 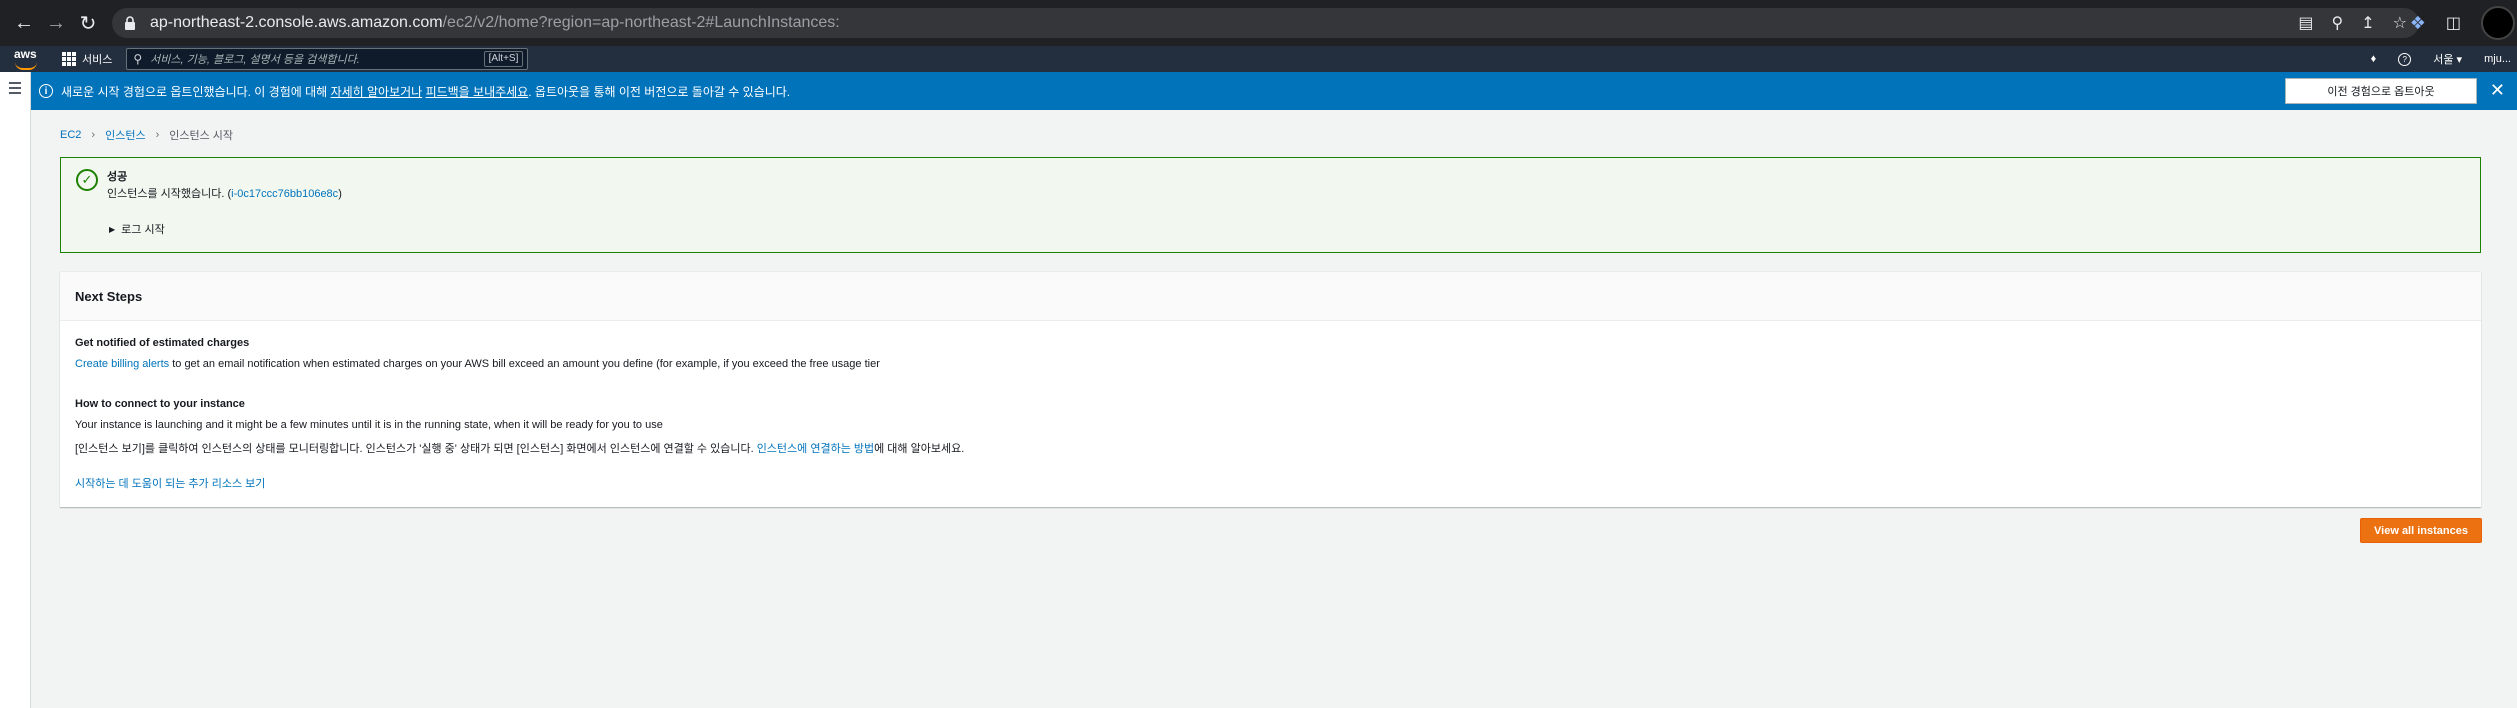 I want to click on zoom-icon: ⚲, so click(x=2338, y=23).